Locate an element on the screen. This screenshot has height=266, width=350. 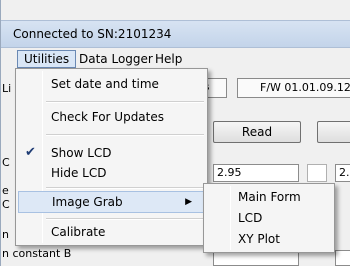
spacer-field is located at coordinates (317, 173).